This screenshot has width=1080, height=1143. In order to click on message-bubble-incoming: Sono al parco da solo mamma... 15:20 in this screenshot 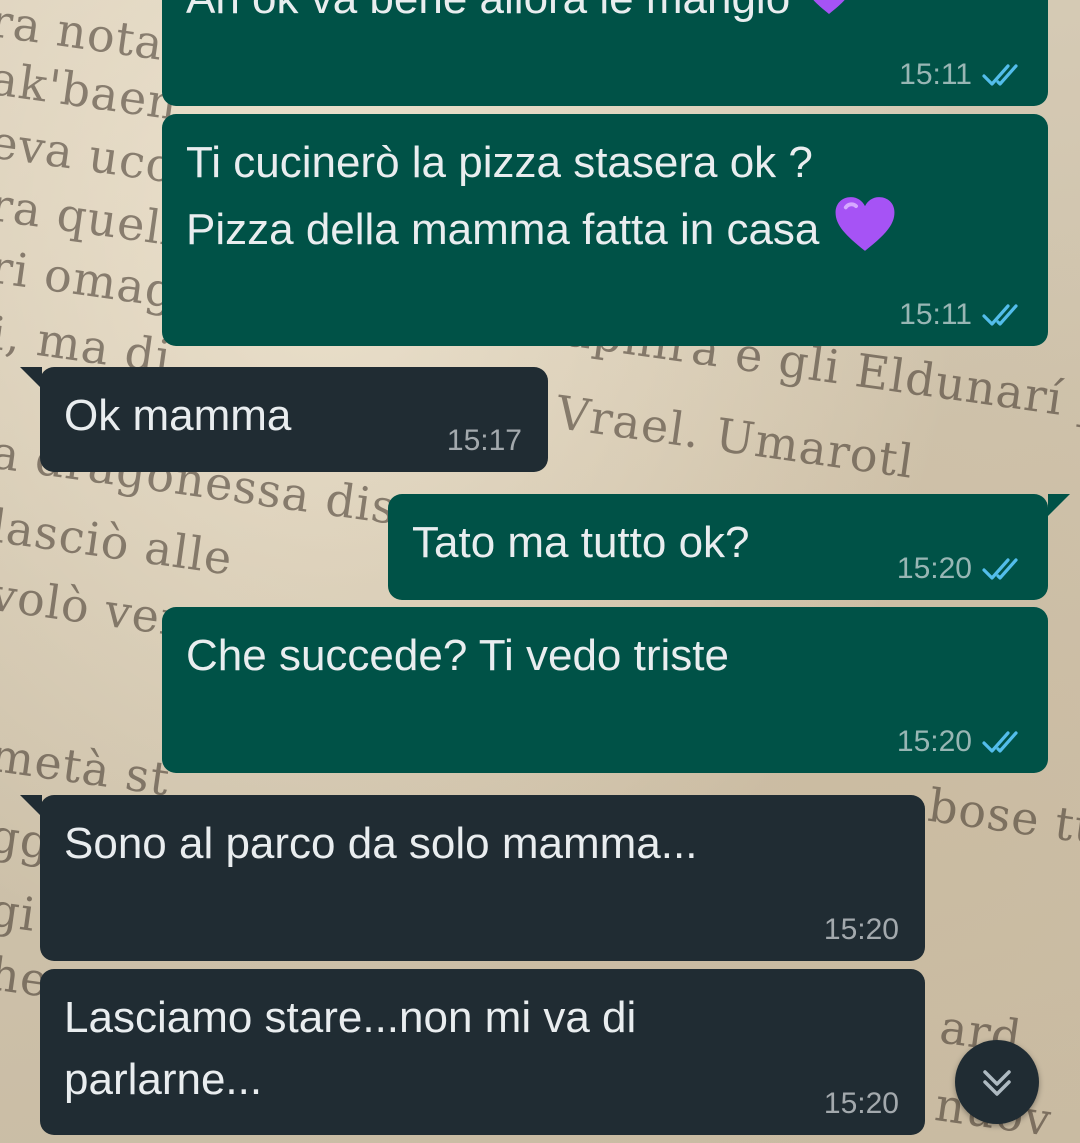, I will do `click(482, 878)`.